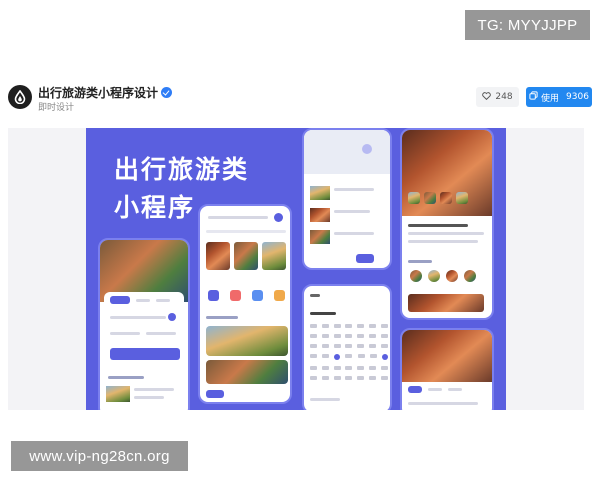  I want to click on phone-screen-calendar, so click(347, 347).